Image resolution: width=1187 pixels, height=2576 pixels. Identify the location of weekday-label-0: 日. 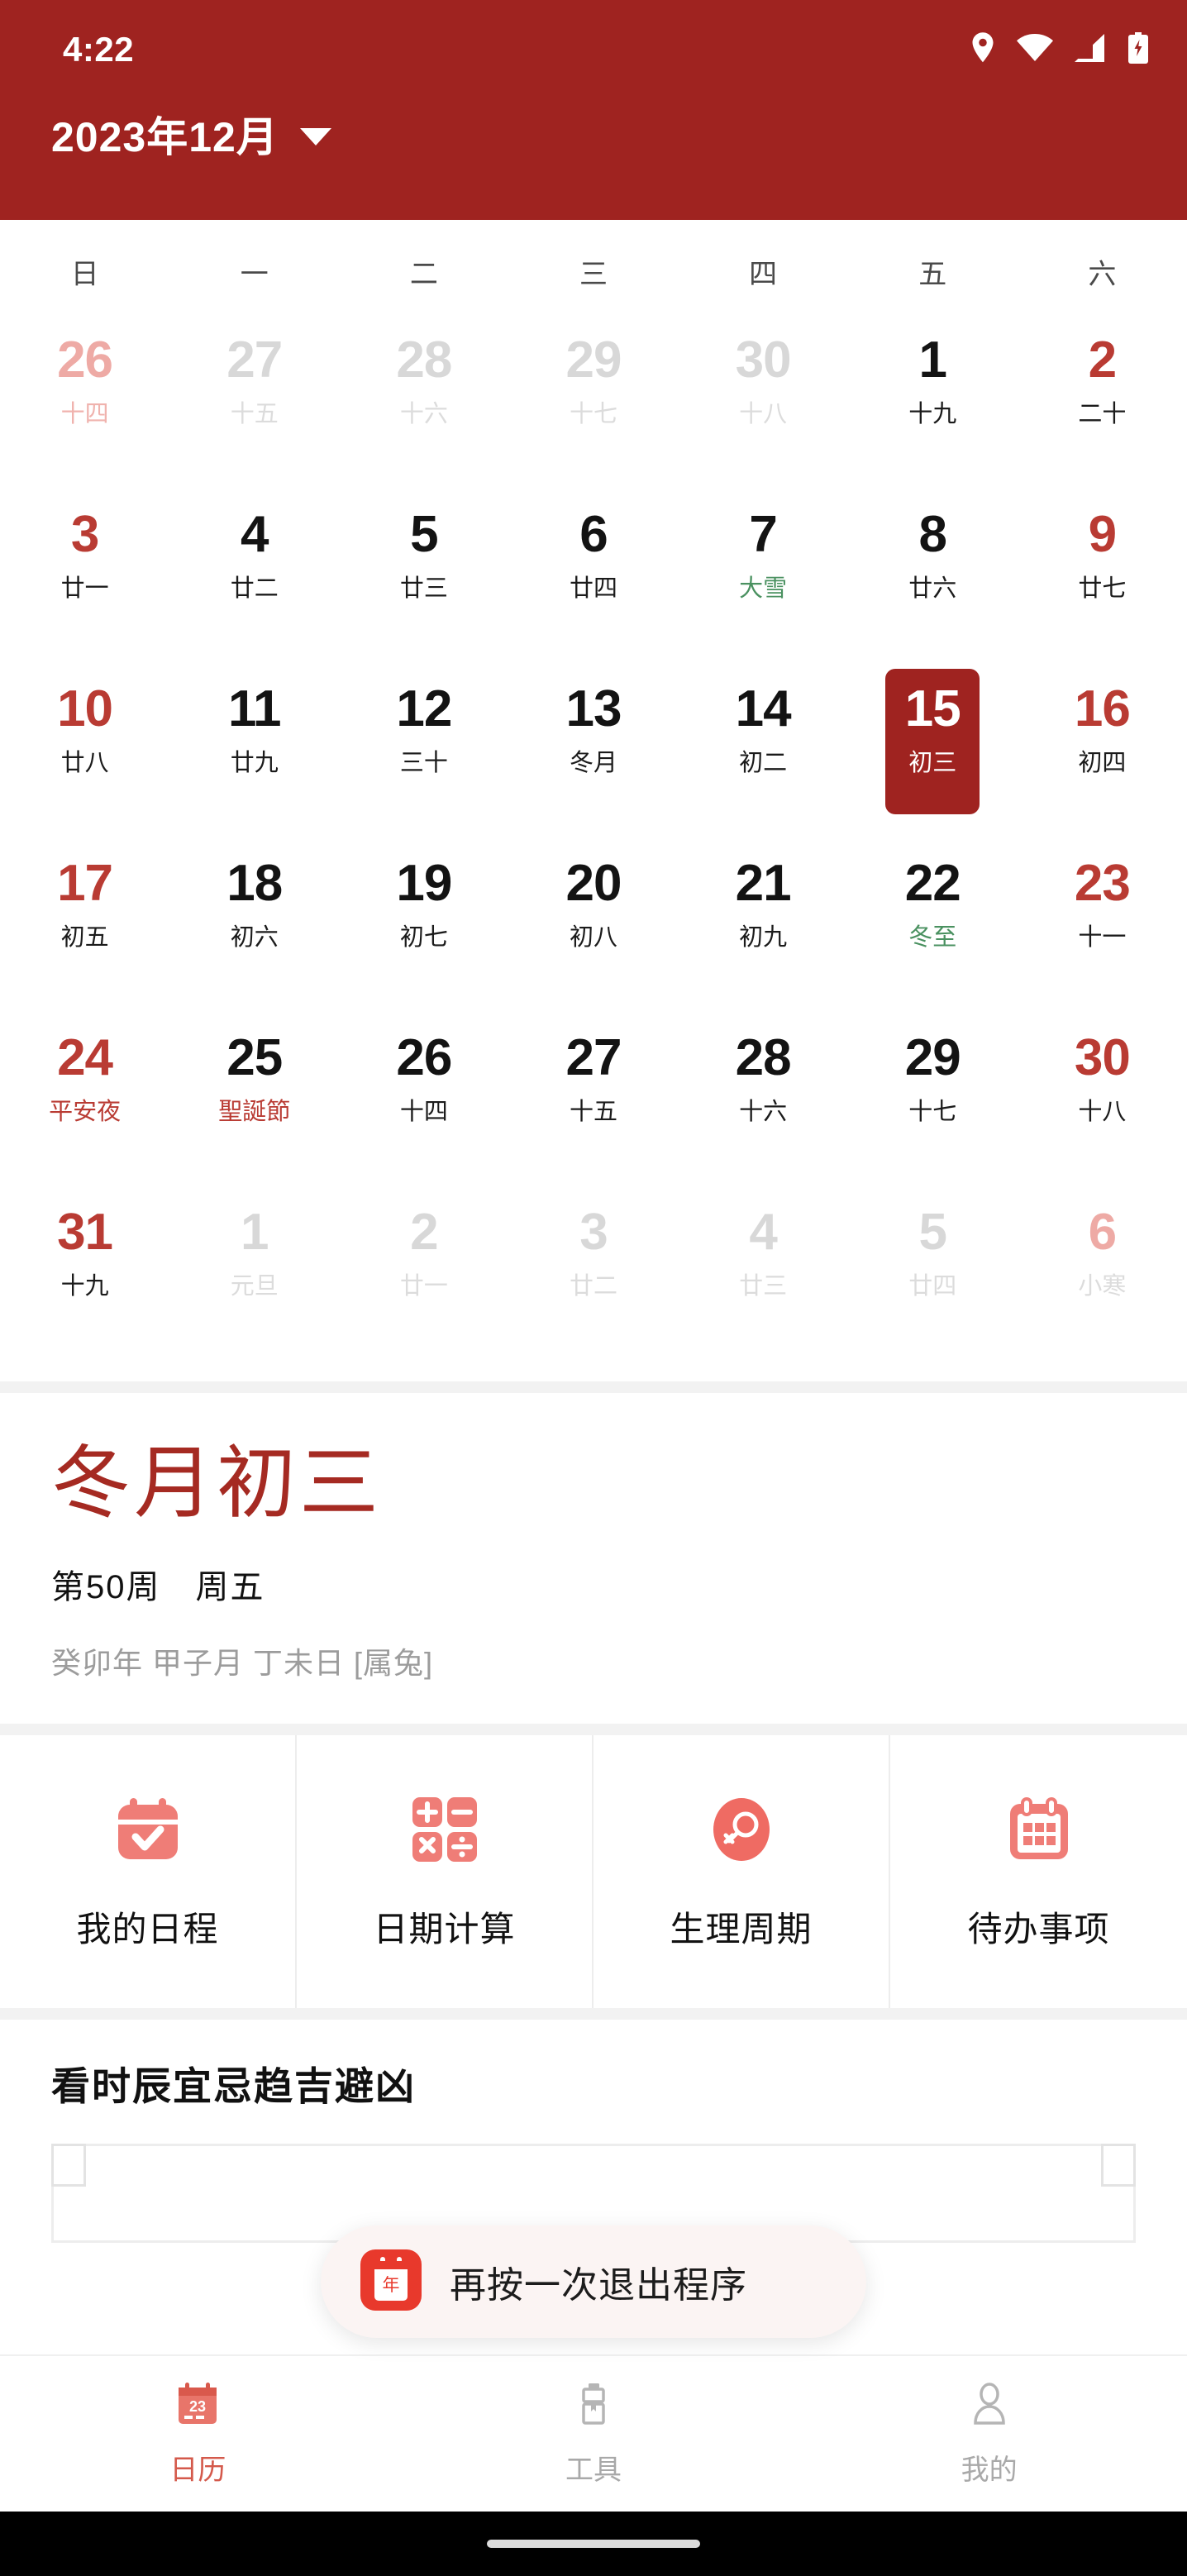
(84, 274).